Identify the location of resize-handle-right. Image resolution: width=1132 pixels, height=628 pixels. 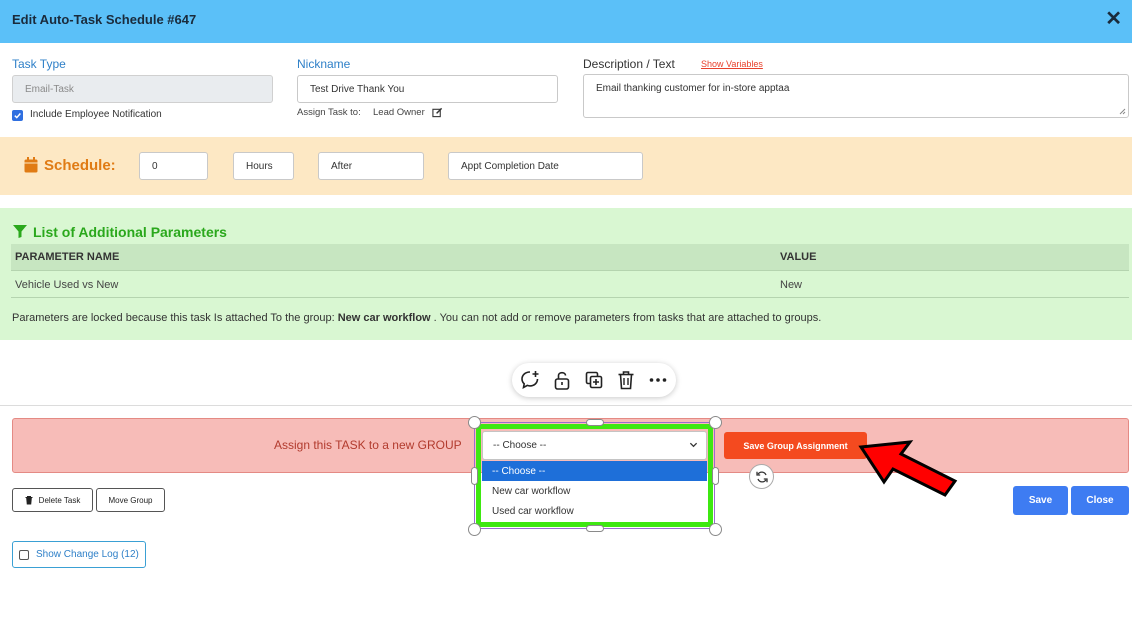
(715, 476).